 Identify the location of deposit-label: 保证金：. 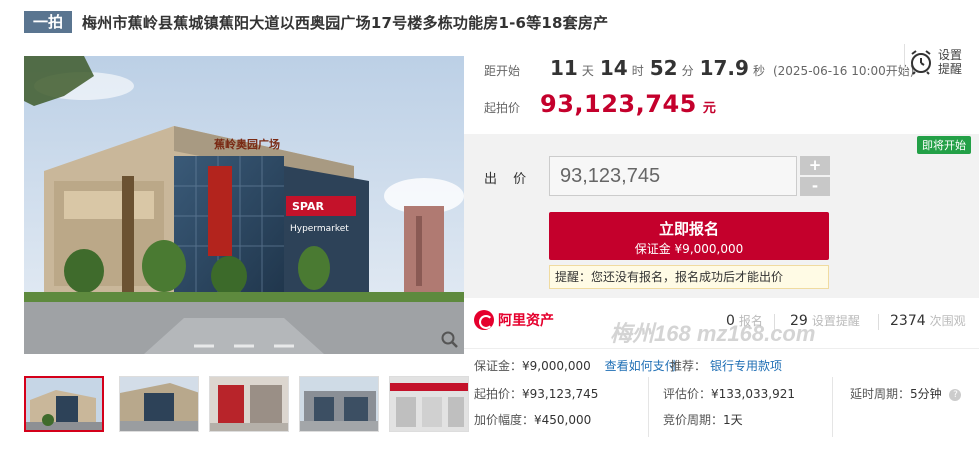
(498, 366).